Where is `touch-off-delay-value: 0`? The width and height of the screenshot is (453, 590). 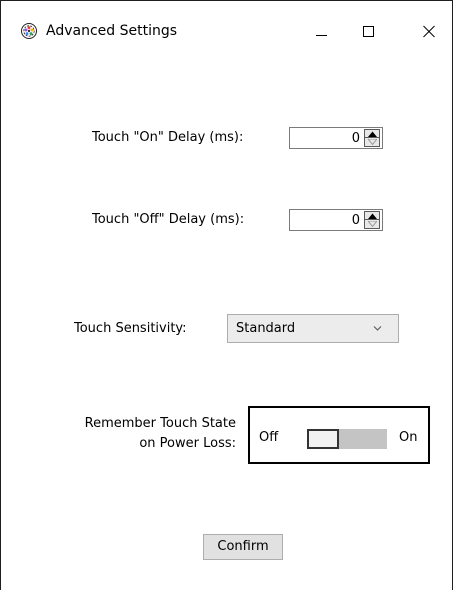 touch-off-delay-value: 0 is located at coordinates (356, 220).